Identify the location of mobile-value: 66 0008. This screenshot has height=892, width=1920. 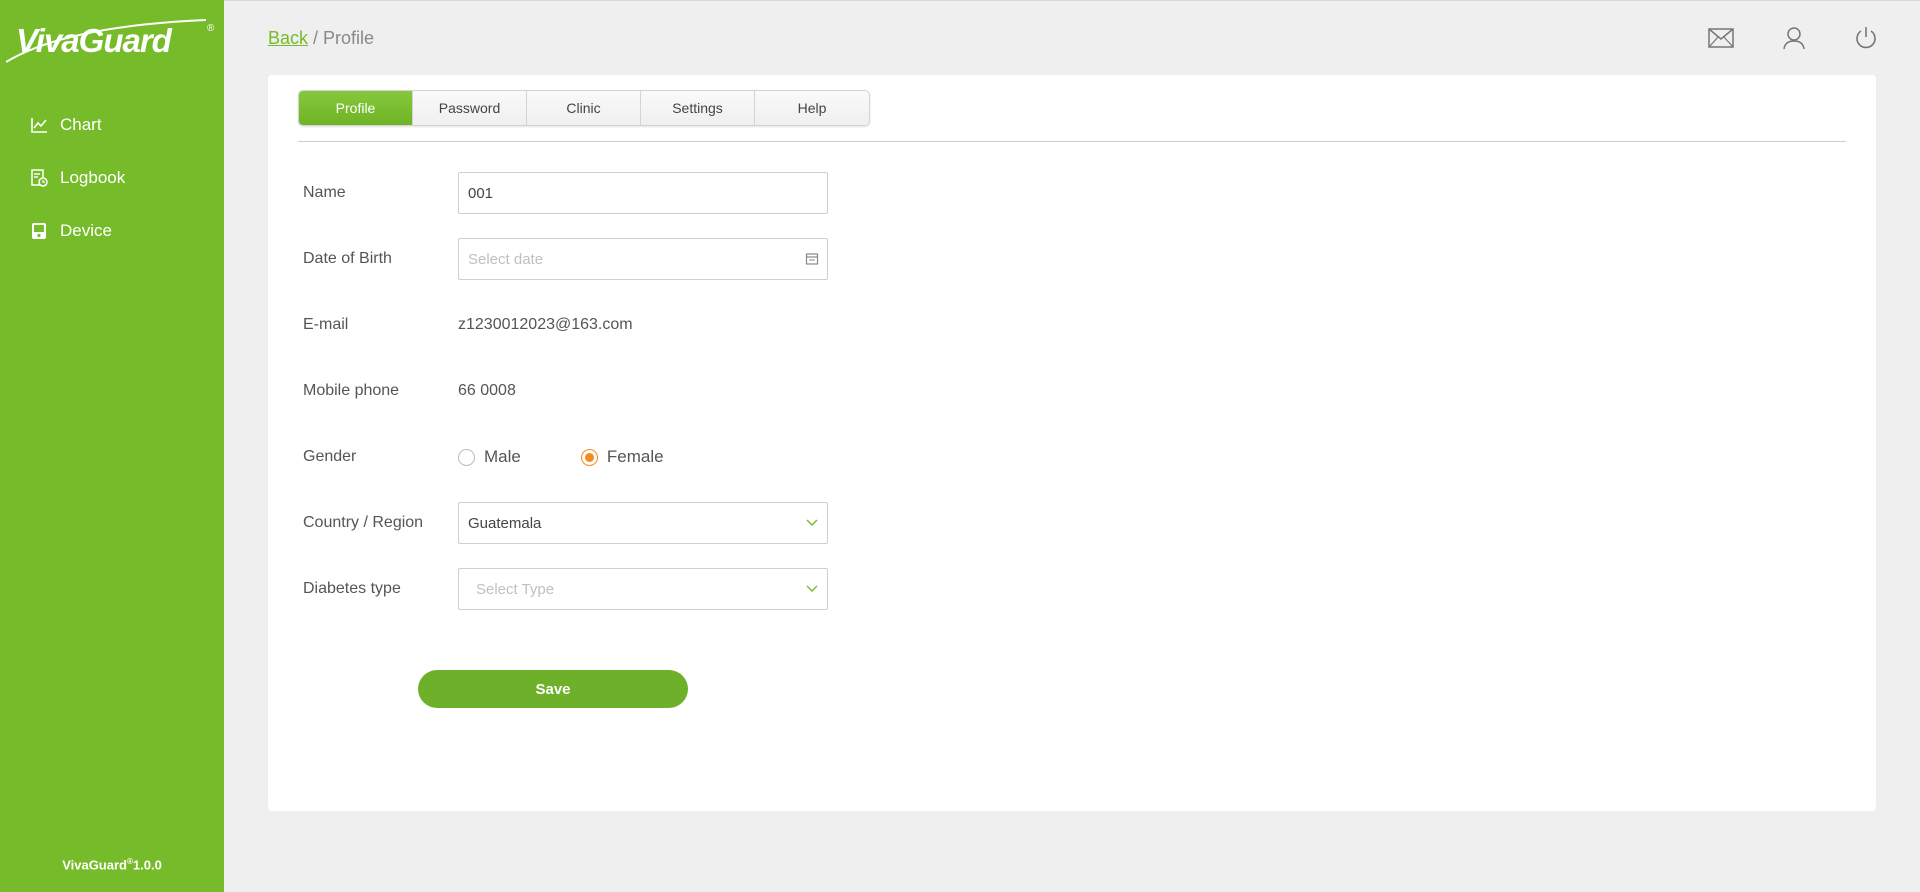
(487, 390).